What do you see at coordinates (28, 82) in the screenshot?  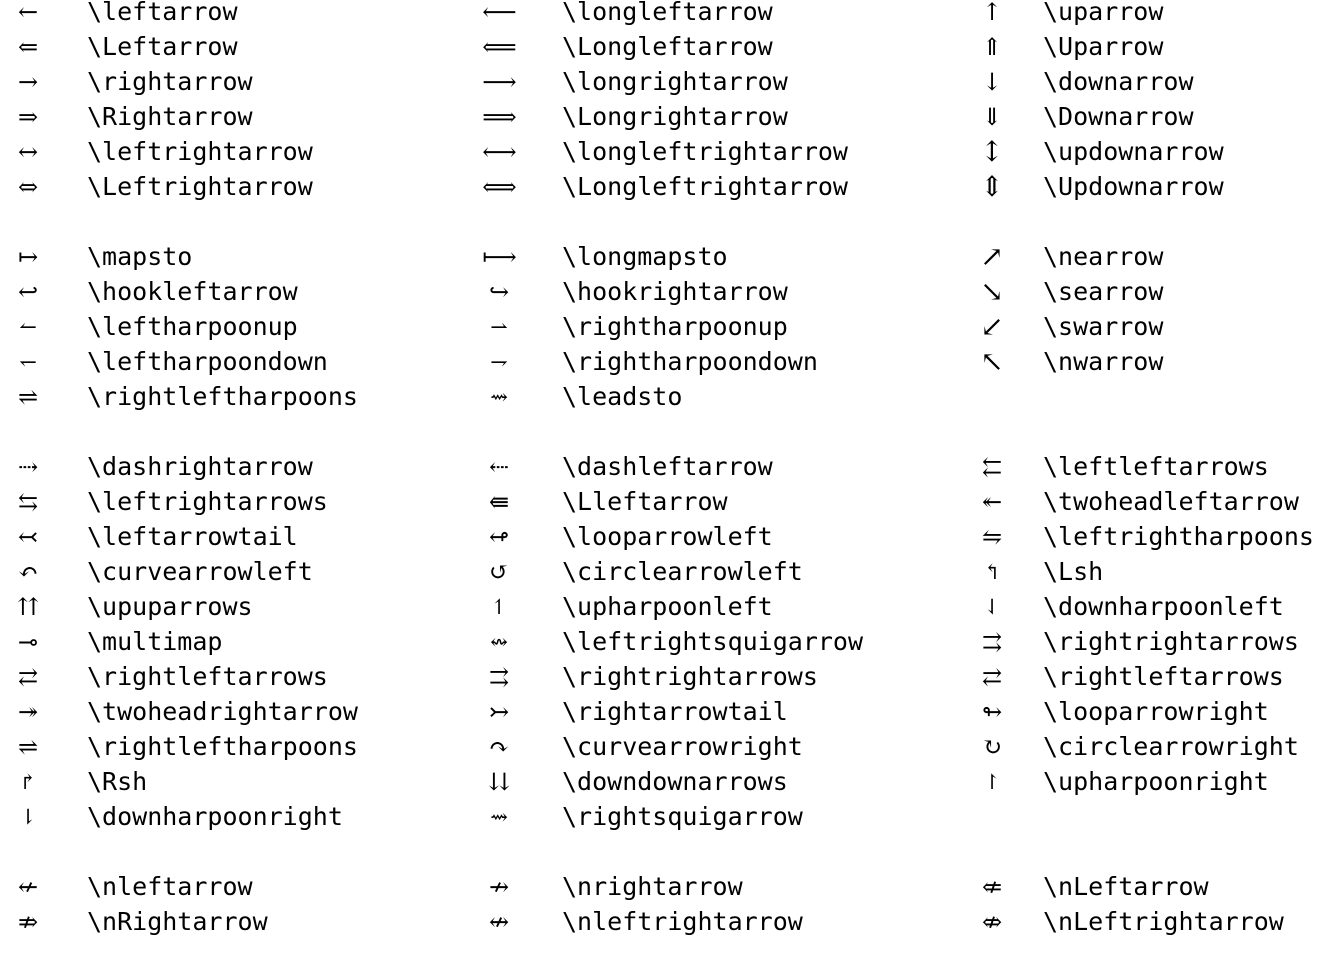 I see `rightarrow-icon: →` at bounding box center [28, 82].